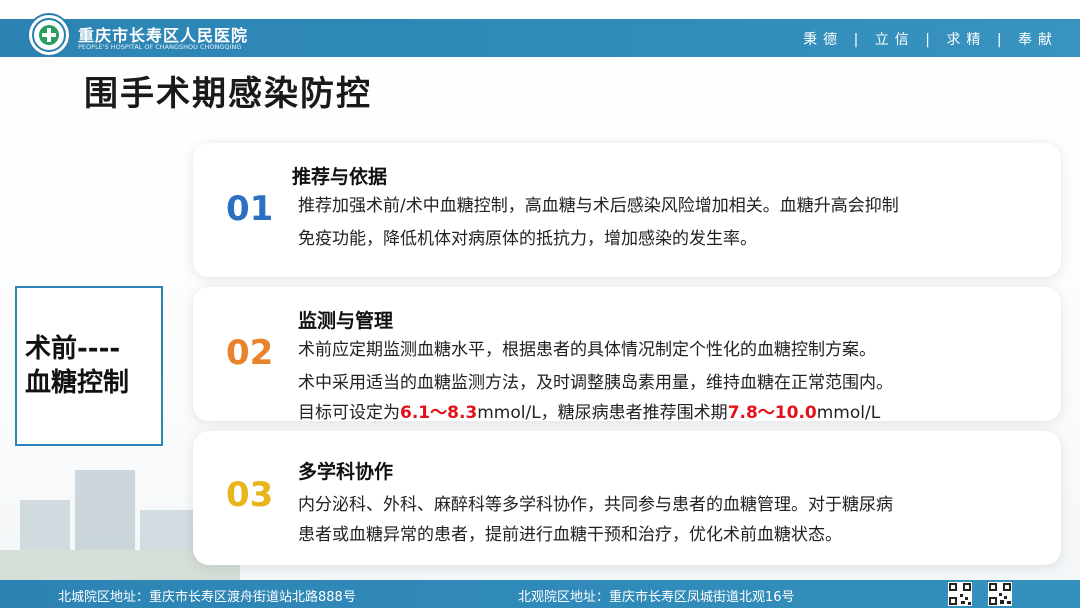  I want to click on beiguan-campus-address: 北观院区地址：重庆市长寿区凤城街道北观16号, so click(656, 597).